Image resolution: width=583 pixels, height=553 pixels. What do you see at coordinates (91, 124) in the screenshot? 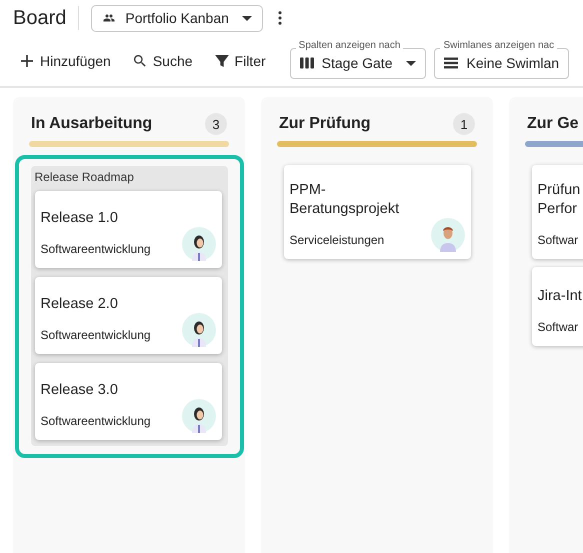
I see `column-title: In Ausarbeitung` at bounding box center [91, 124].